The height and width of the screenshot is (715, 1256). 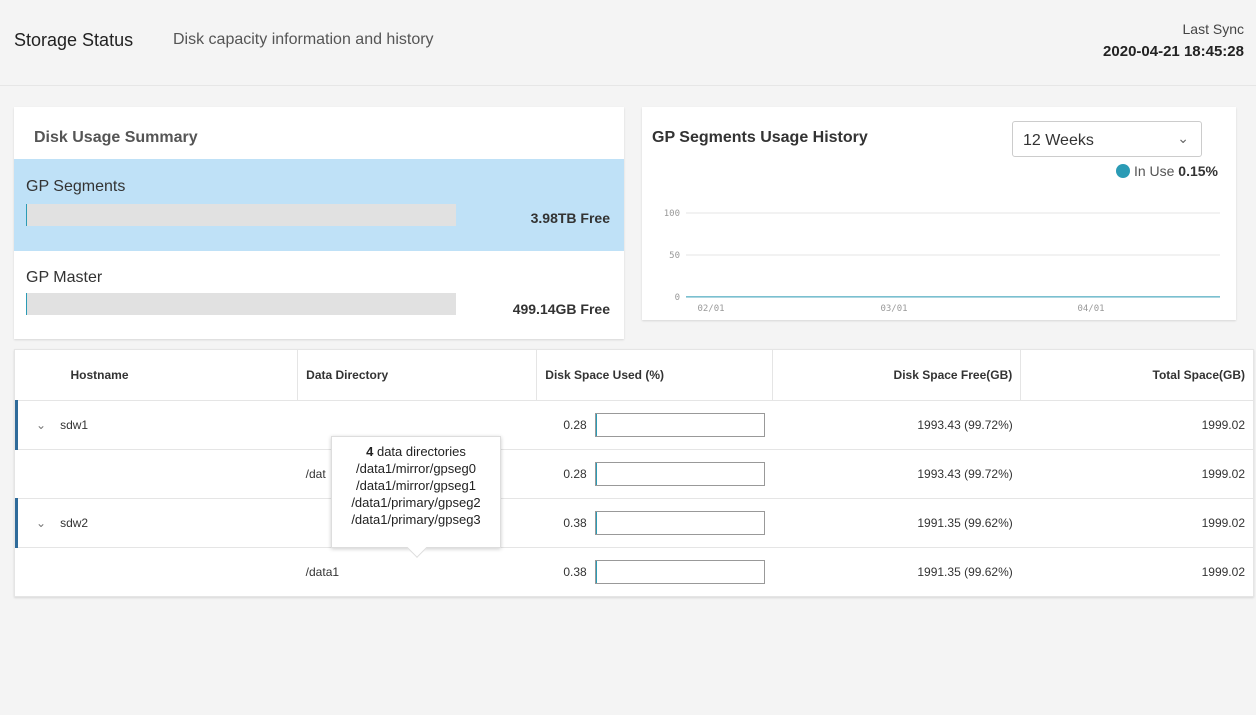 What do you see at coordinates (64, 277) in the screenshot?
I see `disk-row-name: GP Master` at bounding box center [64, 277].